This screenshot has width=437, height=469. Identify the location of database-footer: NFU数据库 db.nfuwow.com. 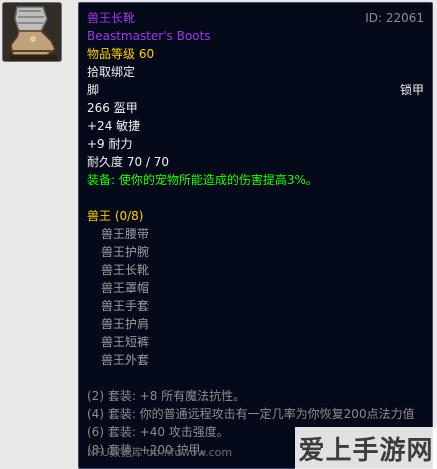
(159, 452).